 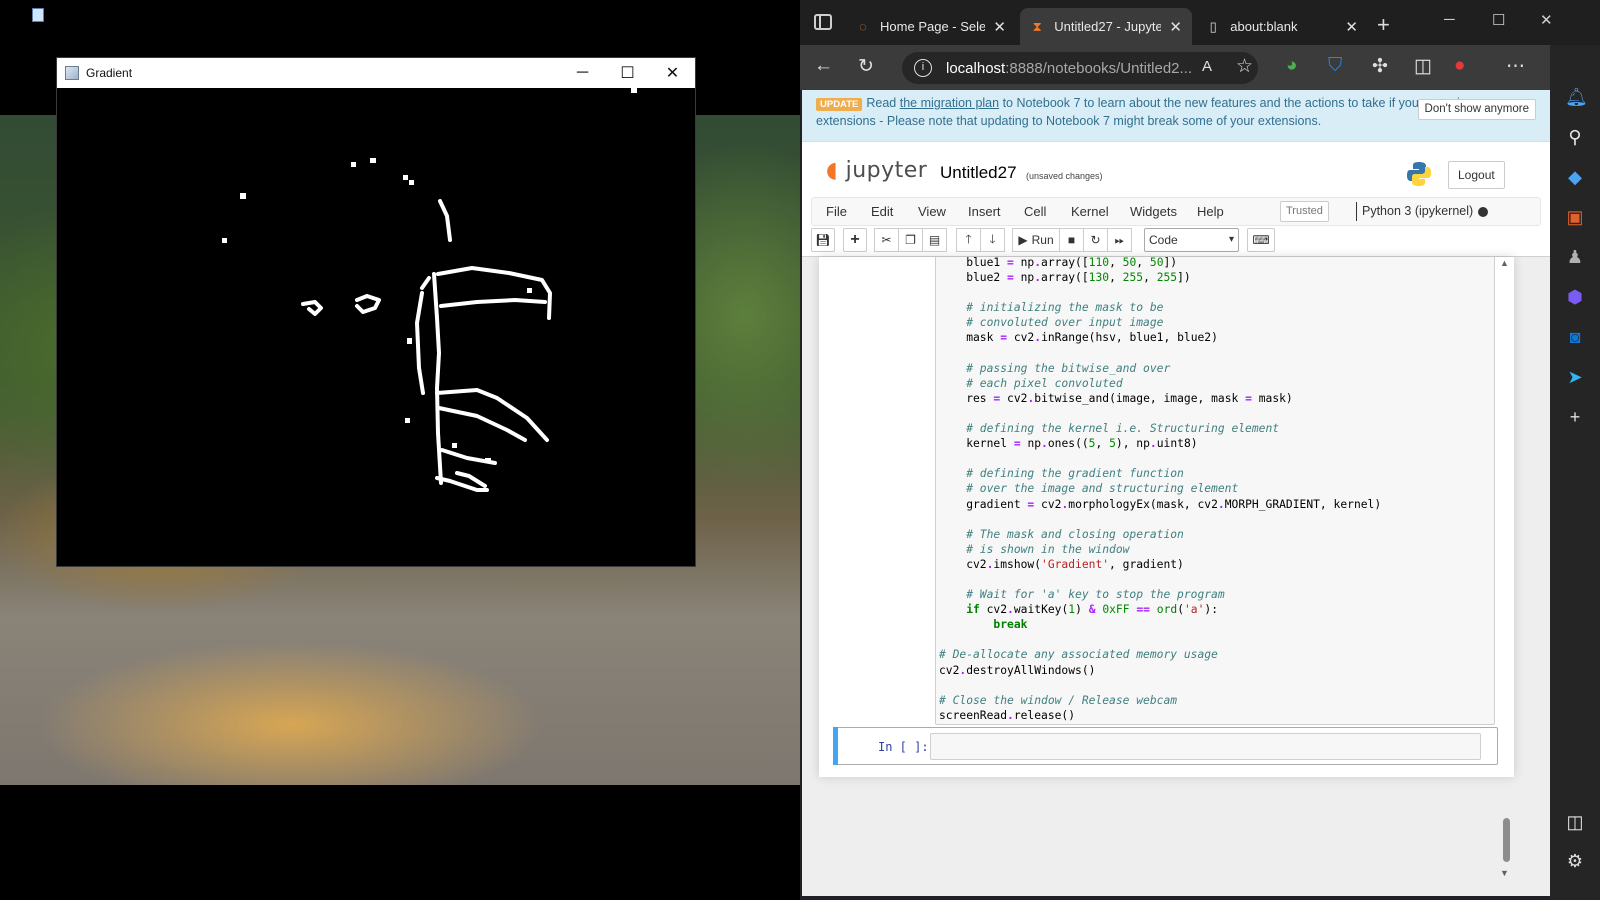 I want to click on move-down-button: 🡓, so click(x=992, y=240).